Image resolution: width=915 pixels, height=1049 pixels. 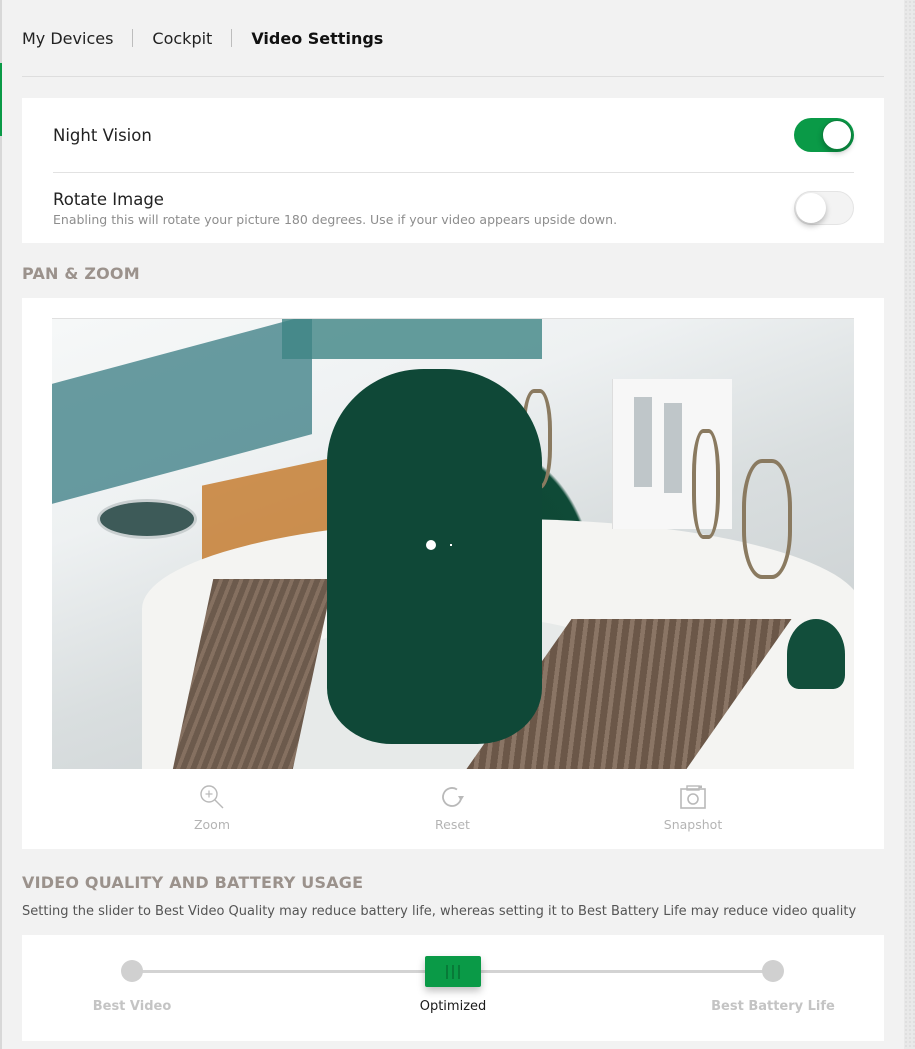 I want to click on zoom-button: Zoom, so click(x=212, y=807).